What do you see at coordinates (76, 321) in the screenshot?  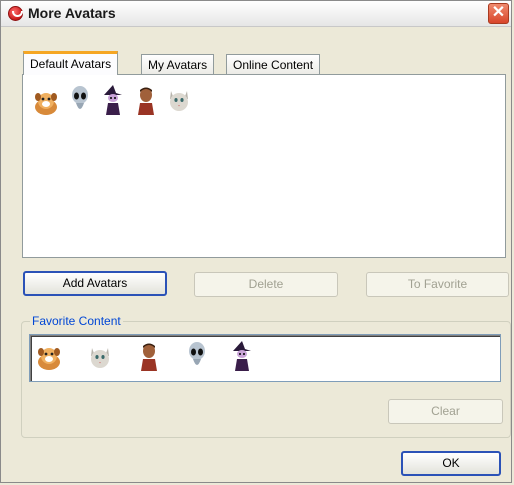 I see `favorite-content-label: Favorite Content` at bounding box center [76, 321].